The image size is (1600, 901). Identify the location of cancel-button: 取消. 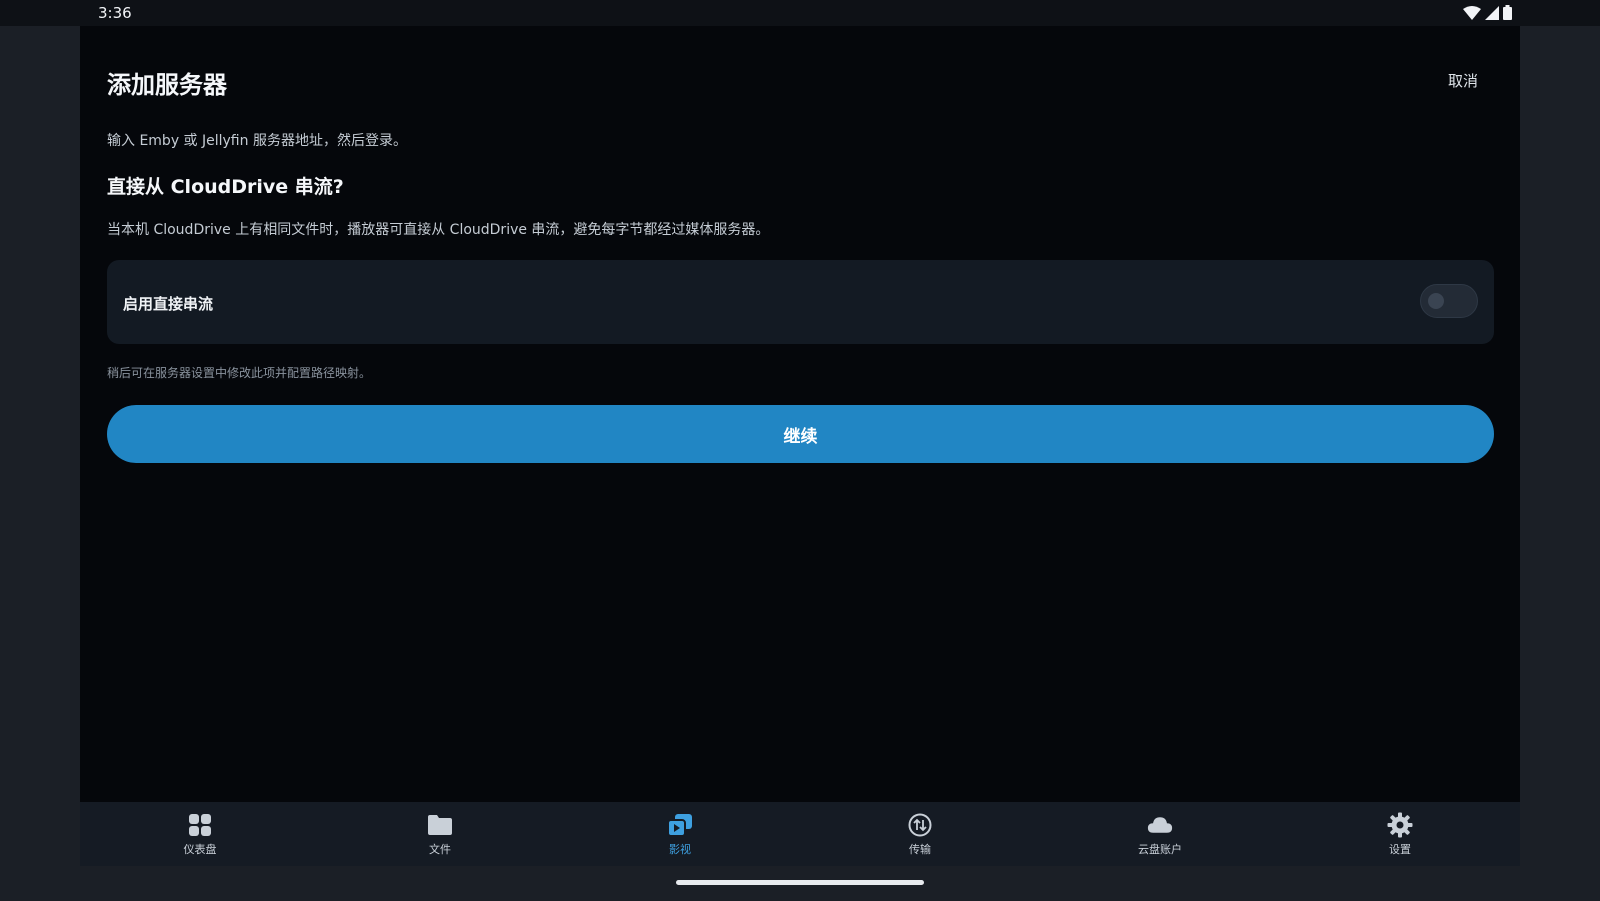
(1463, 80).